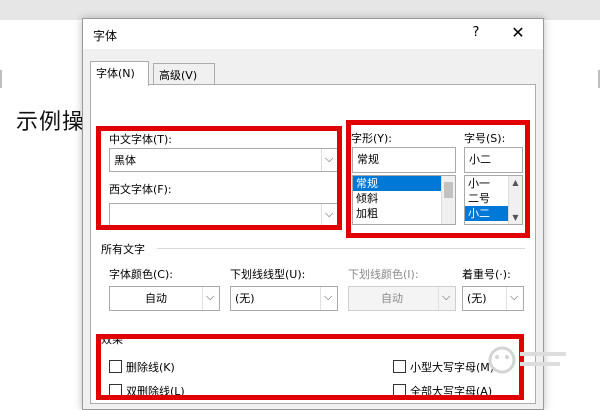 This screenshot has width=600, height=410. What do you see at coordinates (115, 390) in the screenshot?
I see `double-strikethrough-checkbox` at bounding box center [115, 390].